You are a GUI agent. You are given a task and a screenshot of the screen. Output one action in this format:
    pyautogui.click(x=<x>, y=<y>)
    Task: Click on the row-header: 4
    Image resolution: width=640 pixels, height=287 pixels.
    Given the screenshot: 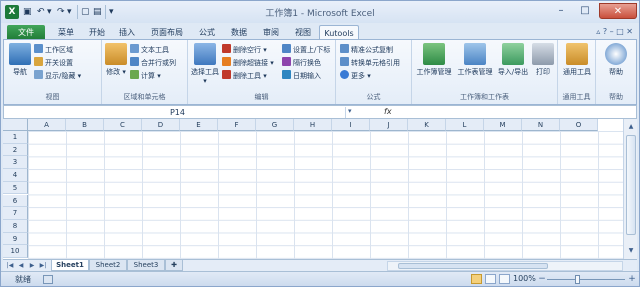 What is the action you would take?
    pyautogui.click(x=15, y=175)
    